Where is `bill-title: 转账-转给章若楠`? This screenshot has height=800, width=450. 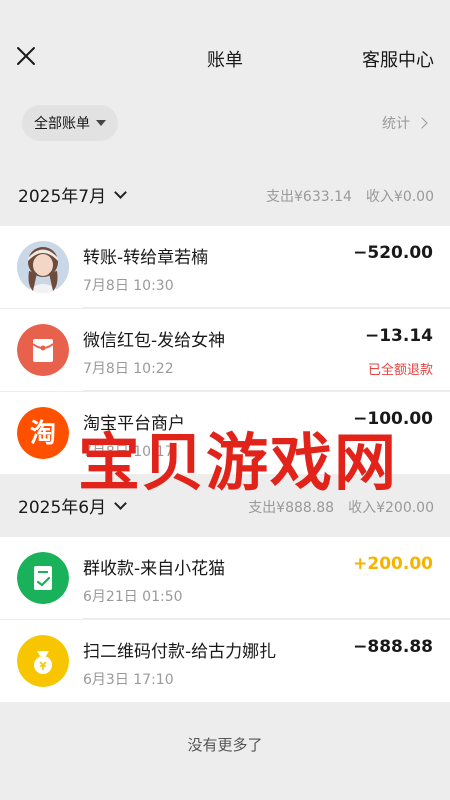
bill-title: 转账-转给章若楠 is located at coordinates (146, 258).